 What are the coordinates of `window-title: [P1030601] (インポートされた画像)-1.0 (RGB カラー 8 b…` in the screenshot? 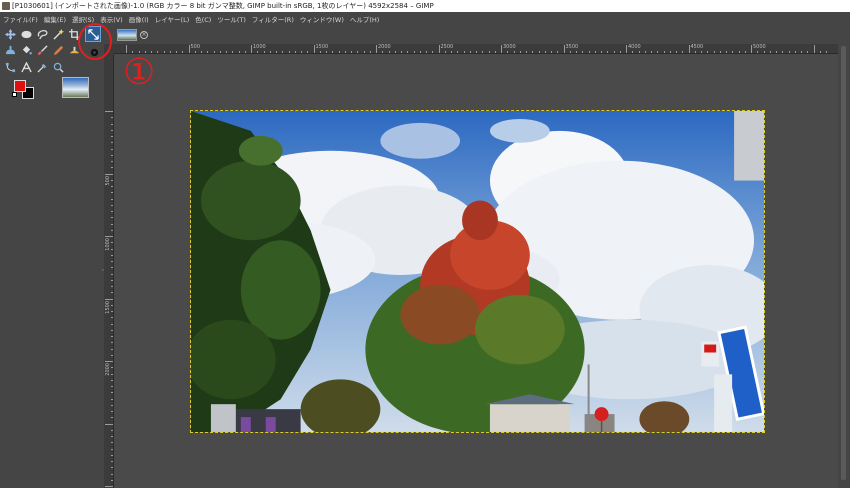 It's located at (223, 6).